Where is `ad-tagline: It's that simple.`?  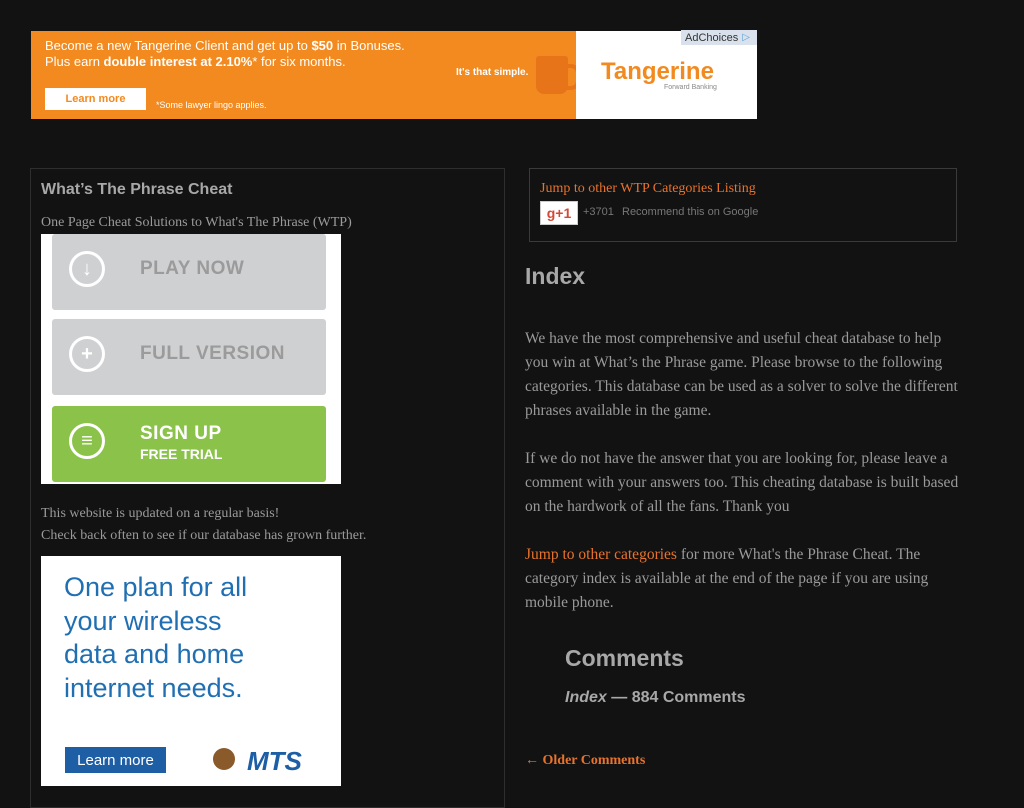
ad-tagline: It's that simple. is located at coordinates (492, 72).